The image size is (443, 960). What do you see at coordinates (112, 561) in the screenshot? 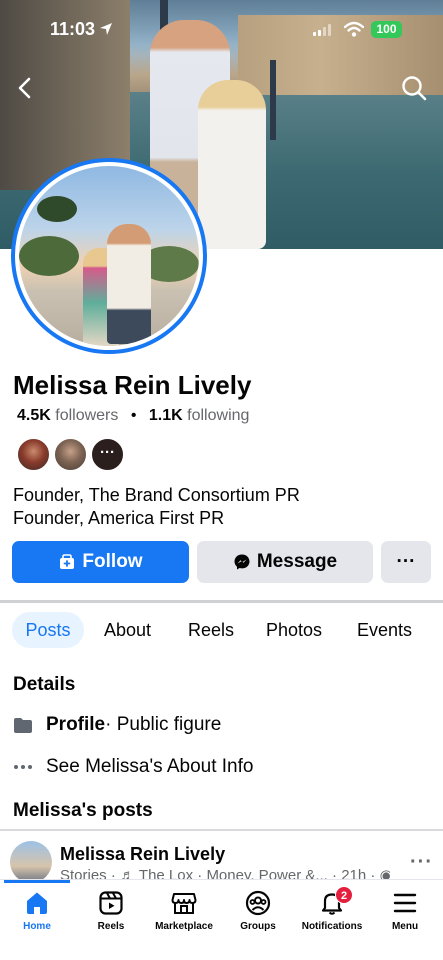
I see `follow-label: Follow` at bounding box center [112, 561].